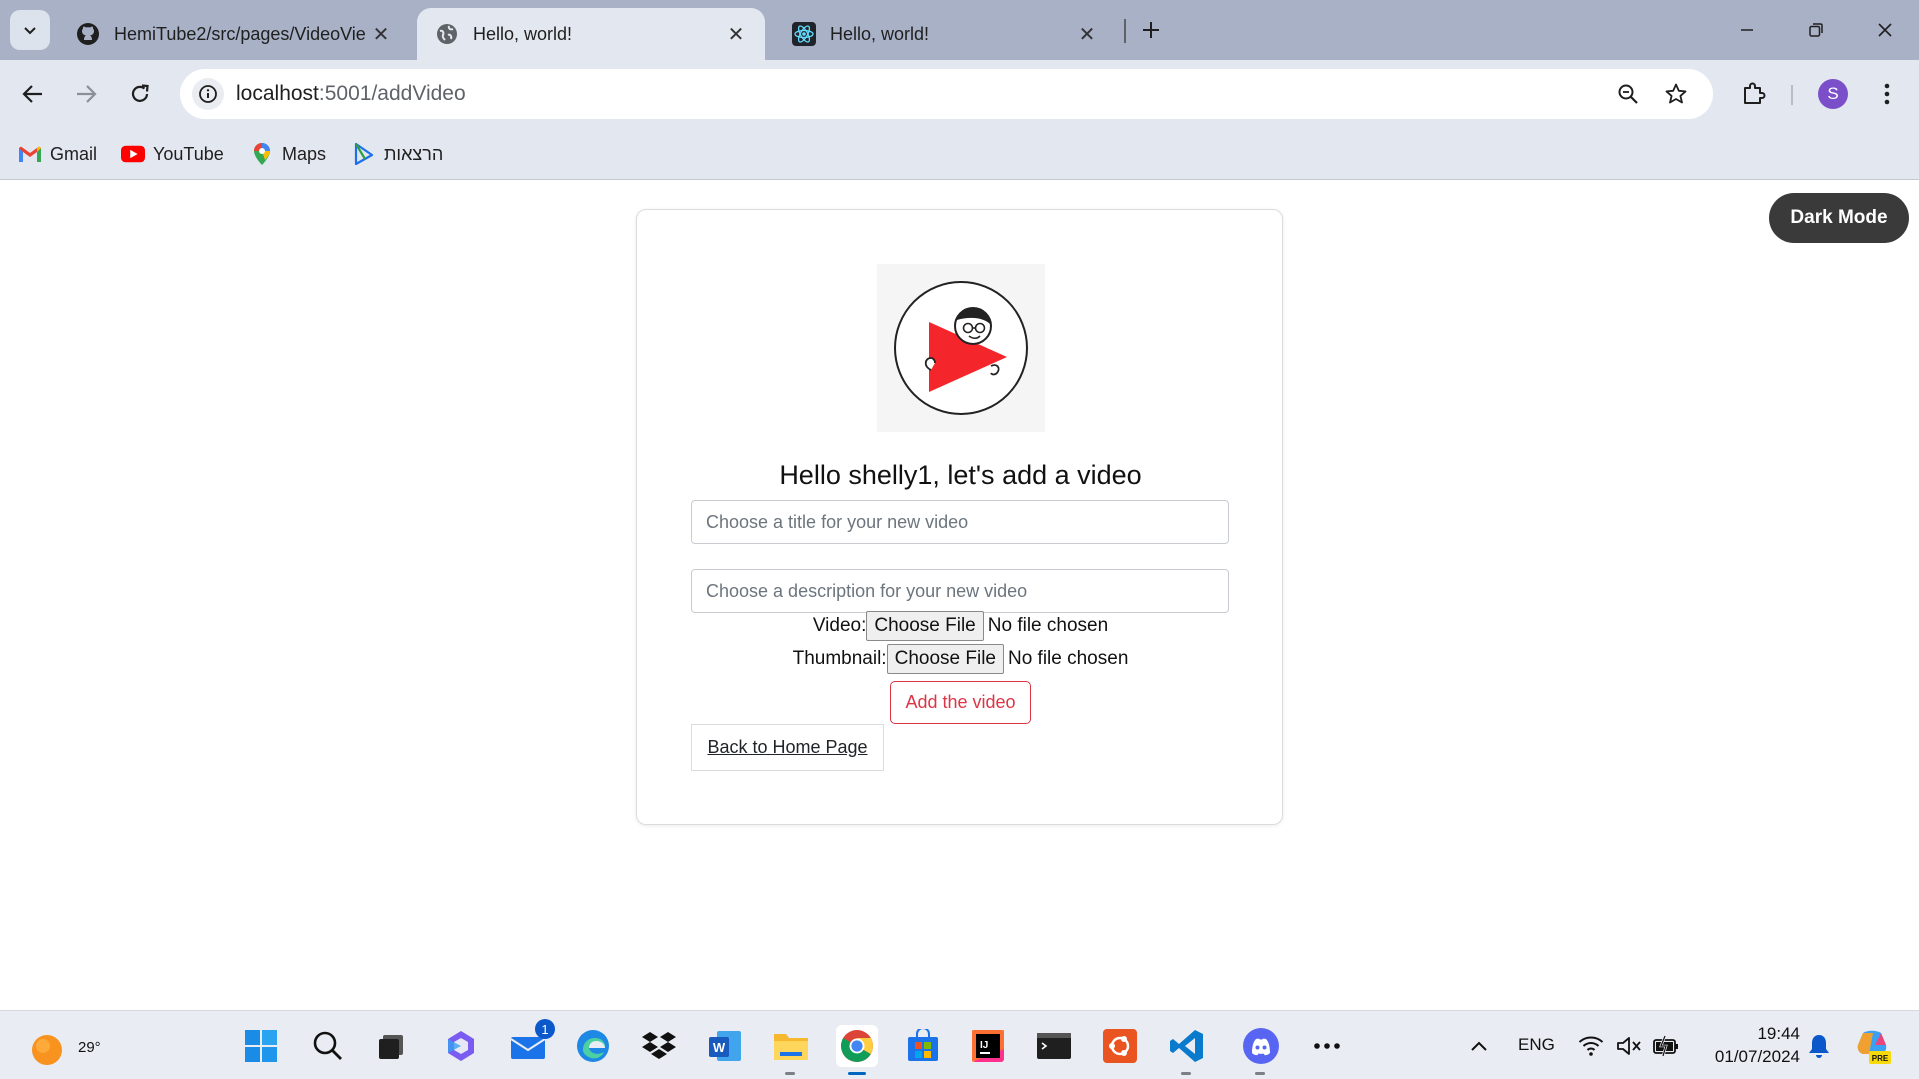  I want to click on github-icon, so click(88, 34).